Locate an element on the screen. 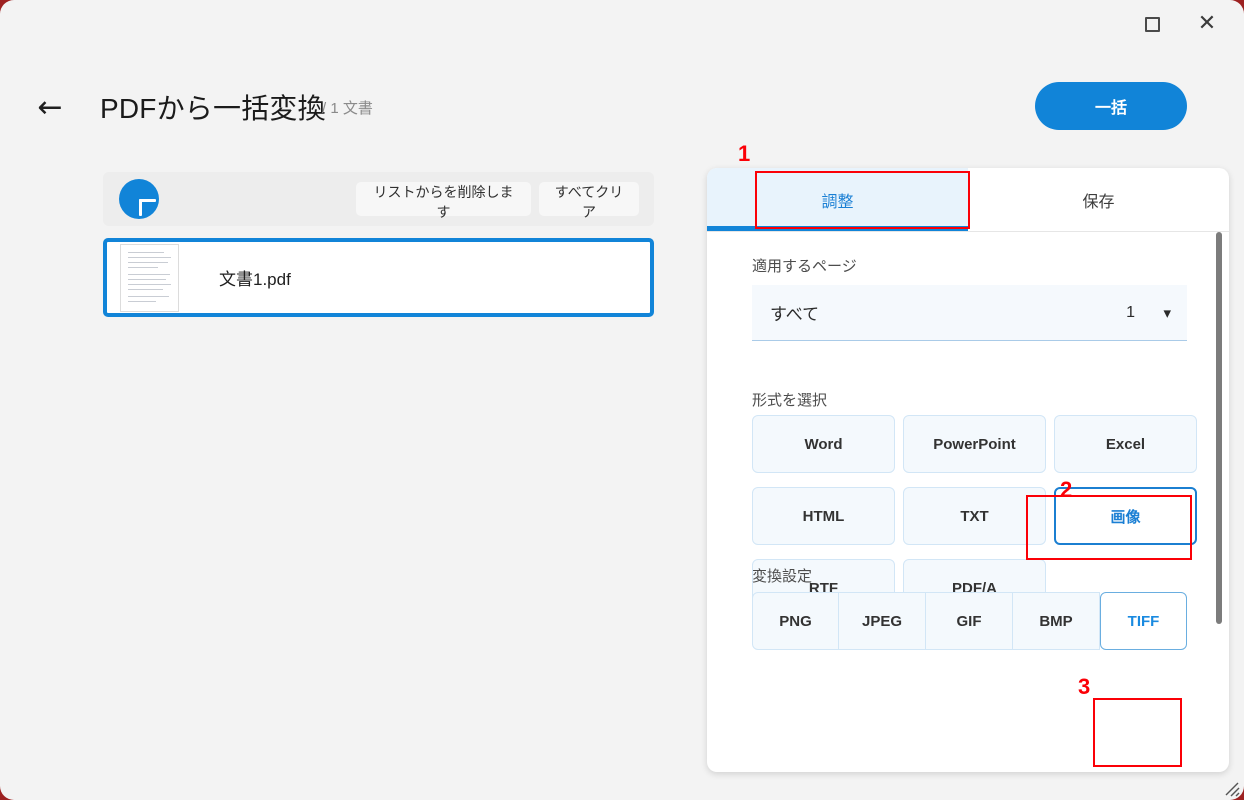 Image resolution: width=1244 pixels, height=800 pixels. resize-grip-icon is located at coordinates (1232, 789).